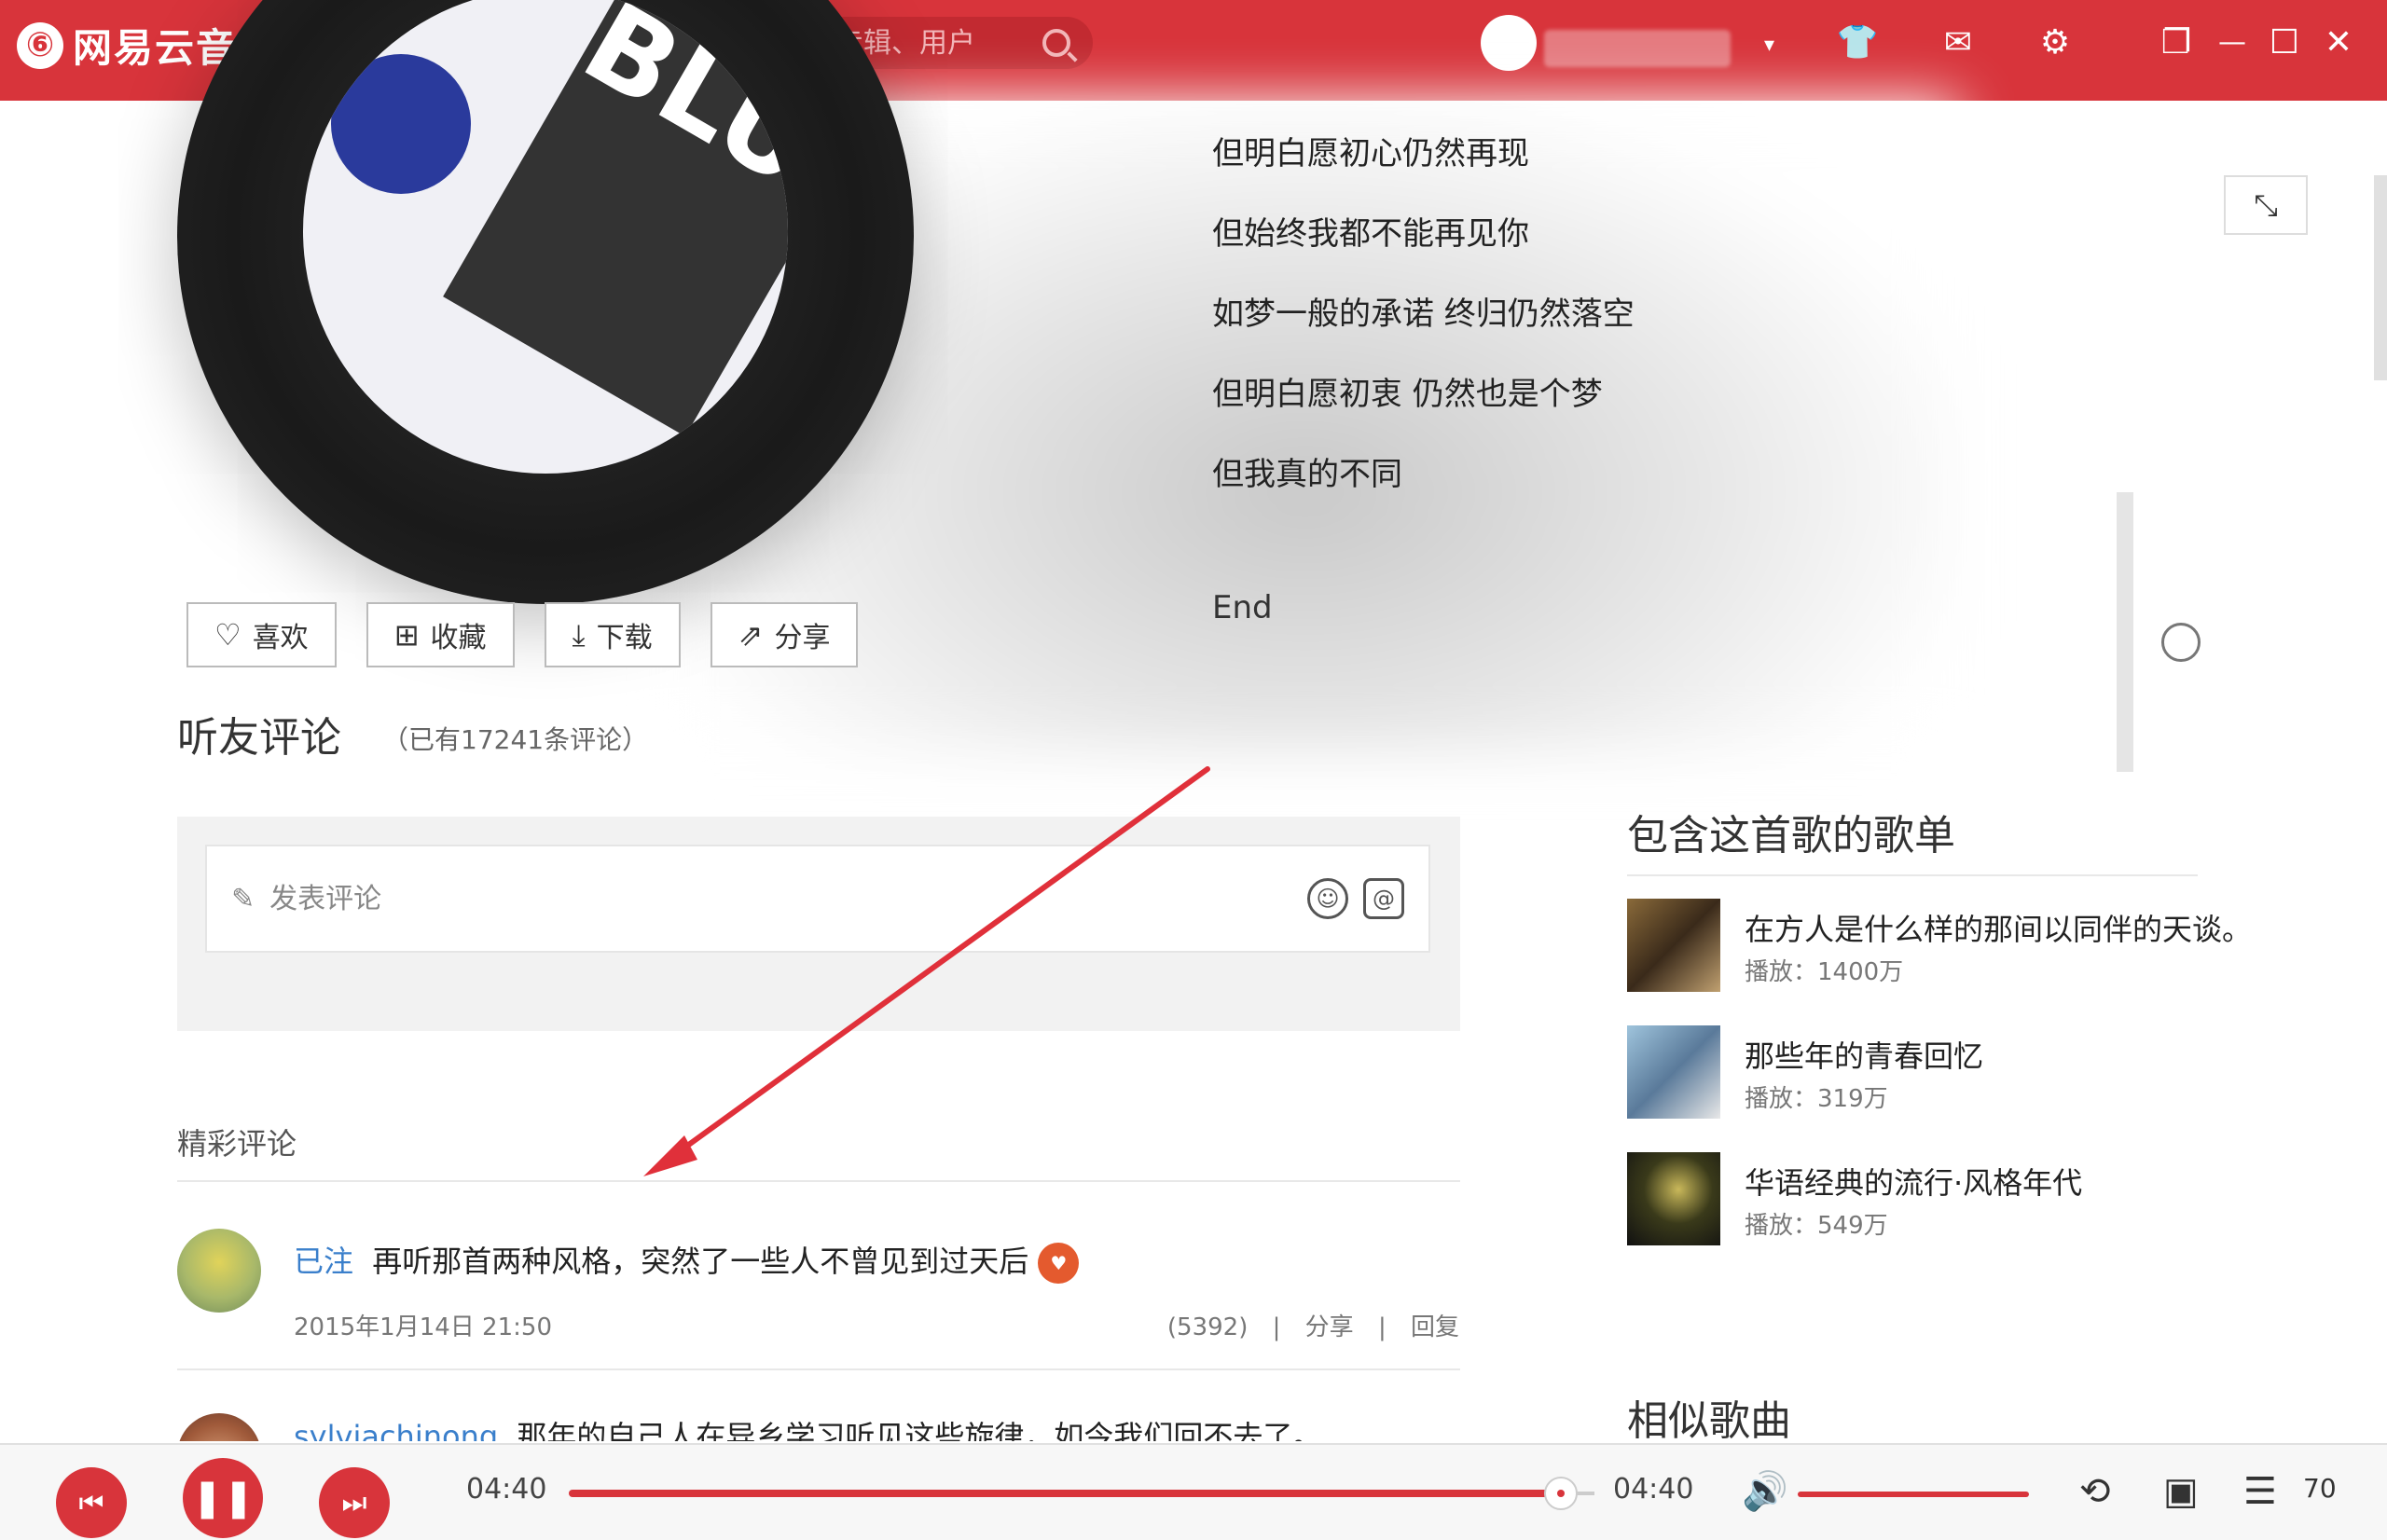 The image size is (2387, 1540). What do you see at coordinates (2232, 43) in the screenshot?
I see `minimize-icon: —` at bounding box center [2232, 43].